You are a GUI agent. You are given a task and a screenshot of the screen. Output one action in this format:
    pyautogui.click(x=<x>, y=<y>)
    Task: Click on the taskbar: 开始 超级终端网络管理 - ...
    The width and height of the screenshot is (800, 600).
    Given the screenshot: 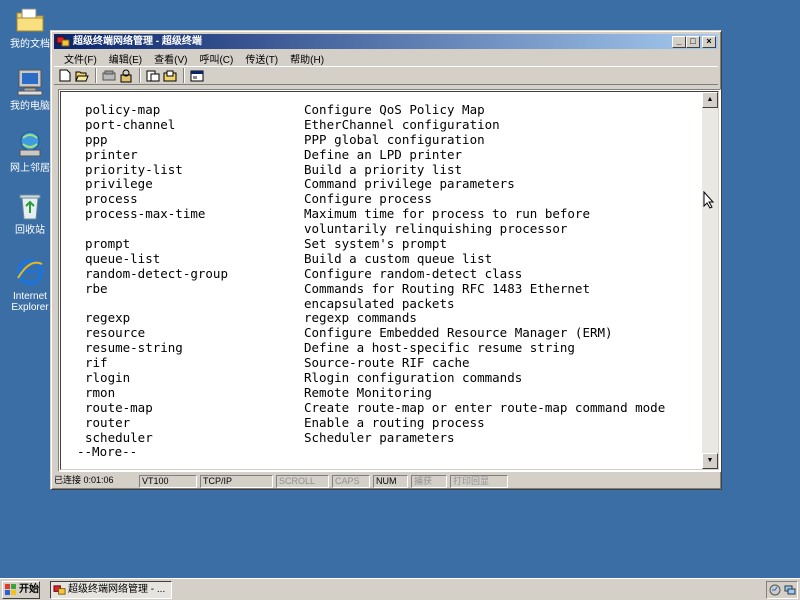 What is the action you would take?
    pyautogui.click(x=400, y=589)
    